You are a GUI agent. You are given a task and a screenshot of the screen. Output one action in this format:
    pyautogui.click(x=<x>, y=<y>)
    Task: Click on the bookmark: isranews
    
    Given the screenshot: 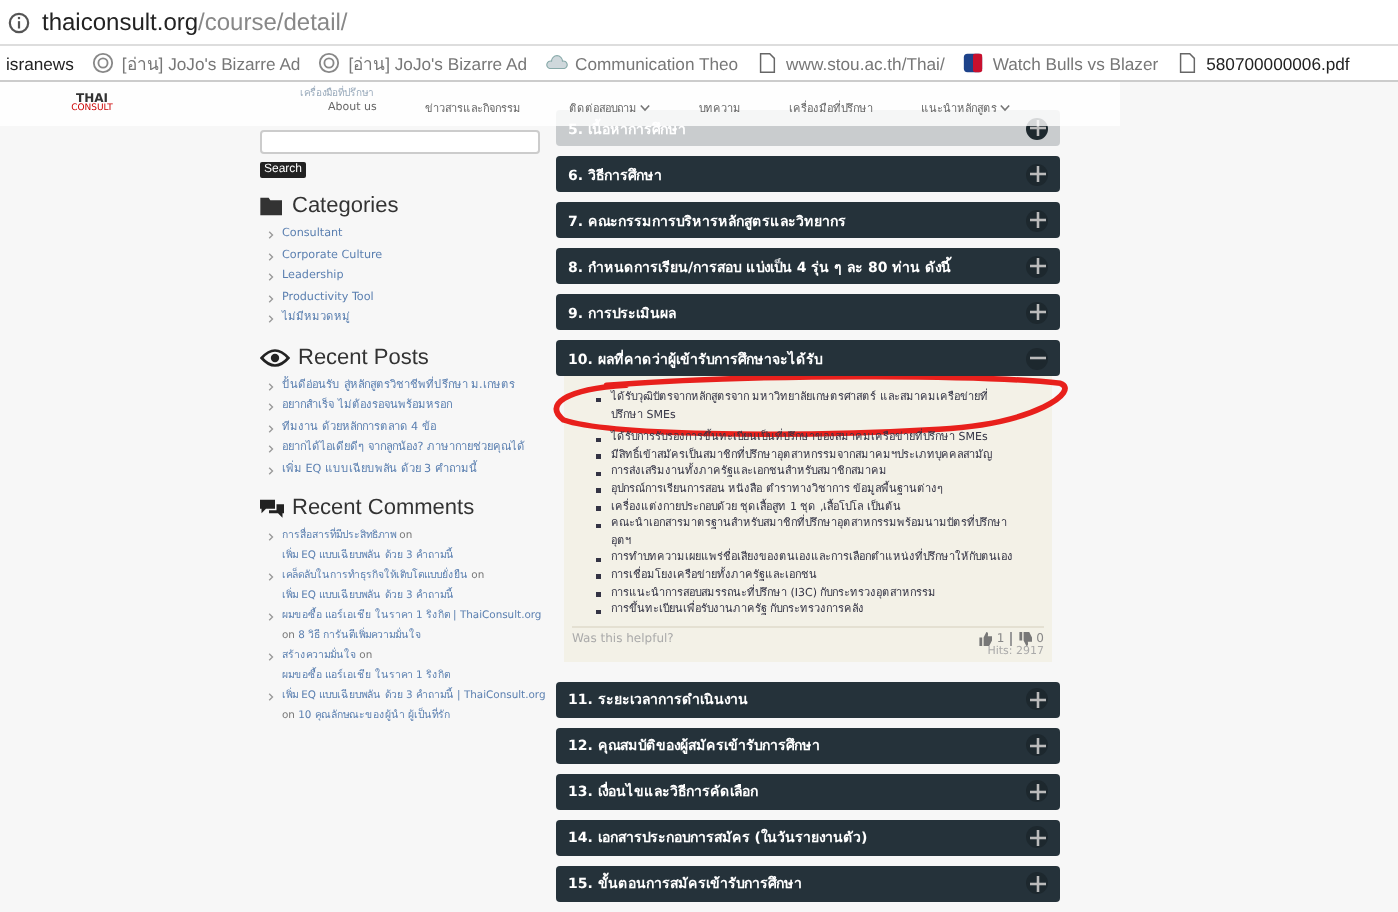 What is the action you would take?
    pyautogui.click(x=40, y=63)
    